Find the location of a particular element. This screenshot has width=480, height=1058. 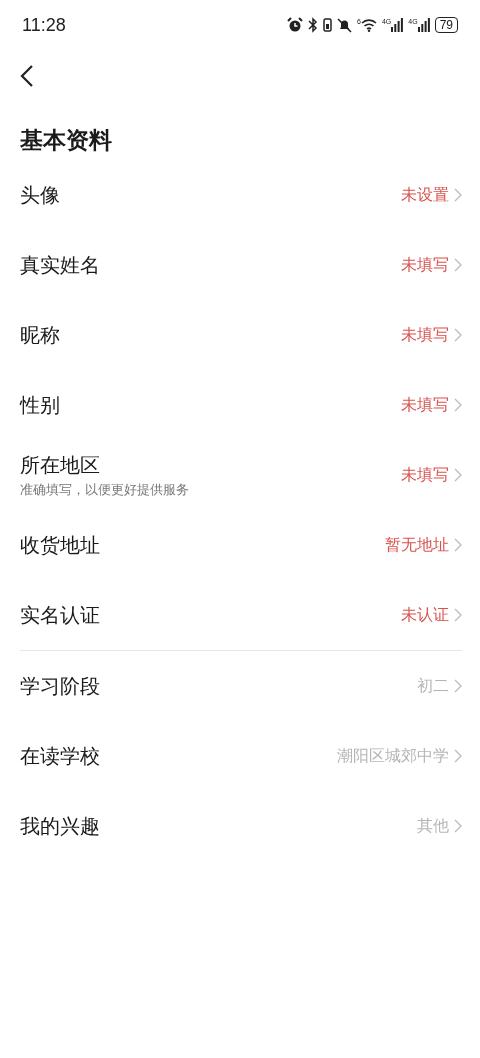

back-icon is located at coordinates (27, 76).